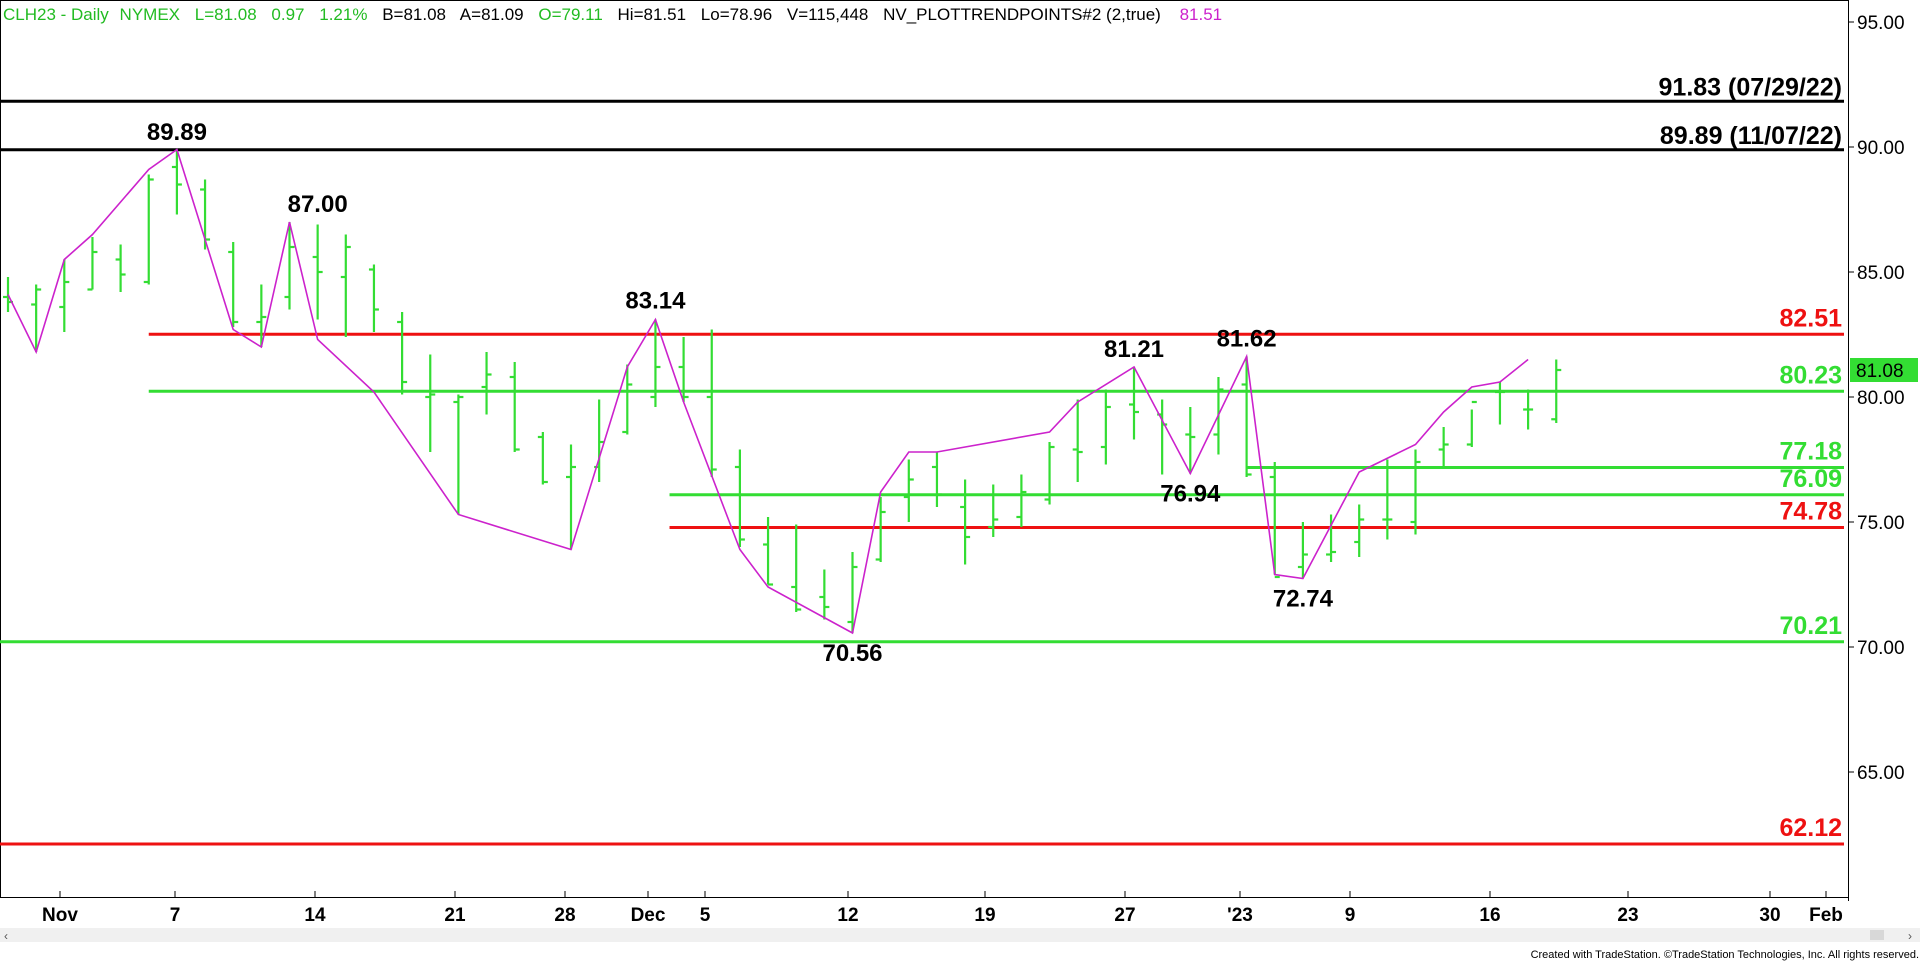 Image resolution: width=1920 pixels, height=963 pixels. Describe the element at coordinates (1810, 375) in the screenshot. I see `level-label-support: 80.23` at that location.